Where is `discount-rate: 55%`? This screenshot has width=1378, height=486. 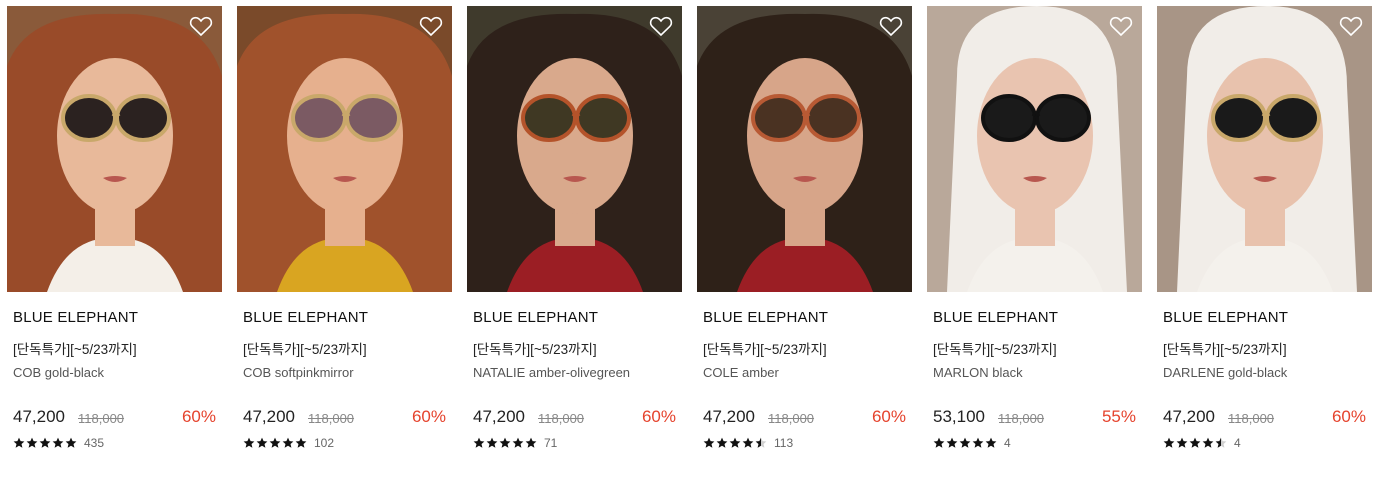 discount-rate: 55% is located at coordinates (1118, 416).